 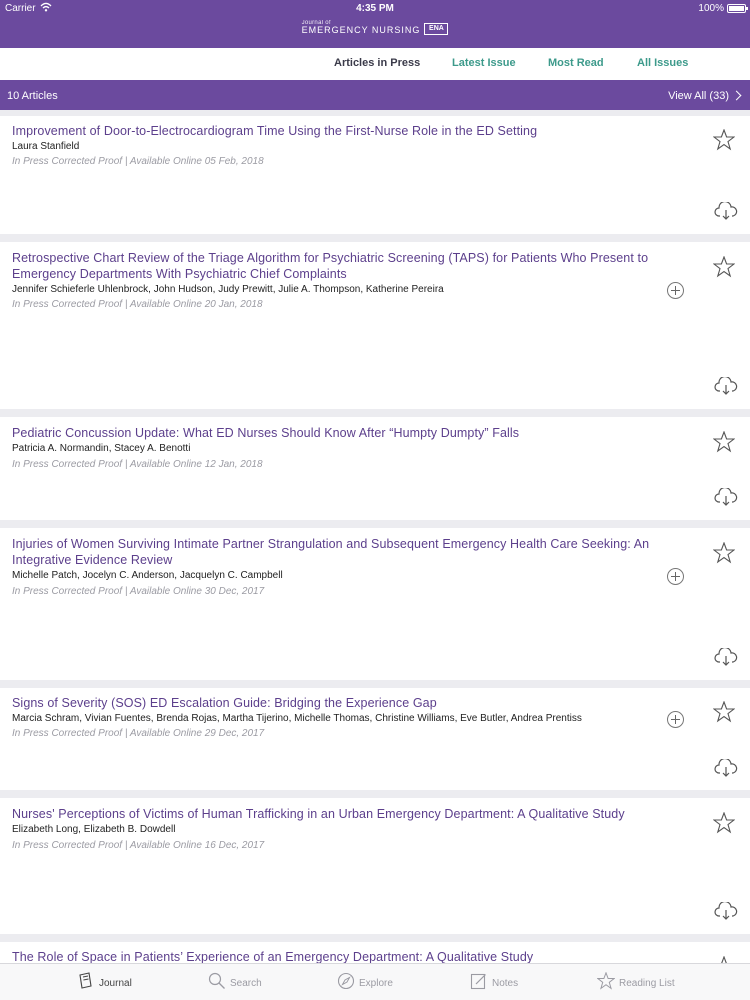 I want to click on article-authors: Patricia A. Normandin, Stacey A. Benotti, so click(x=101, y=448).